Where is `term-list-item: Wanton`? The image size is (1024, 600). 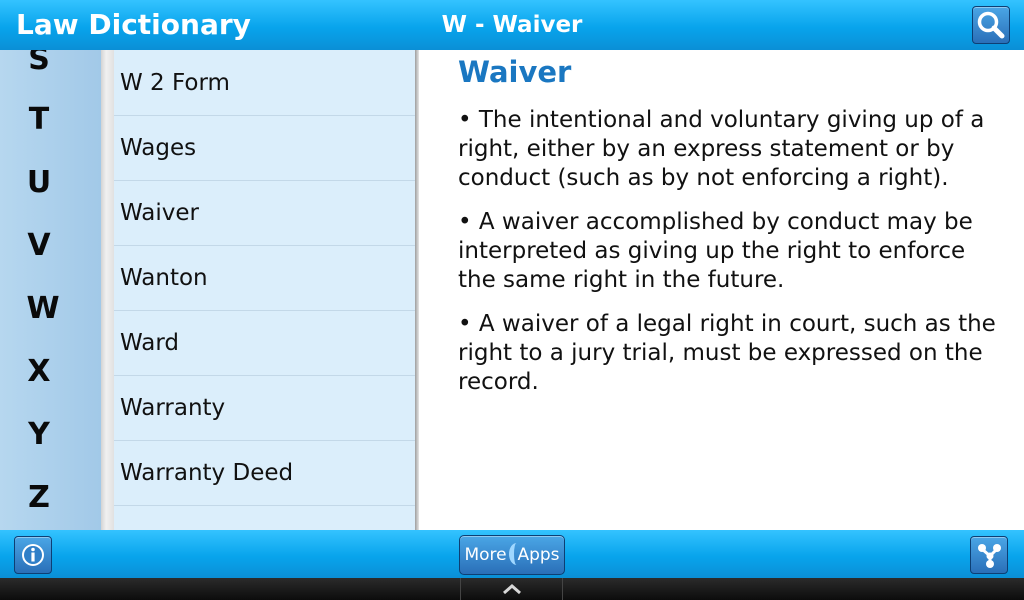 term-list-item: Wanton is located at coordinates (264, 278).